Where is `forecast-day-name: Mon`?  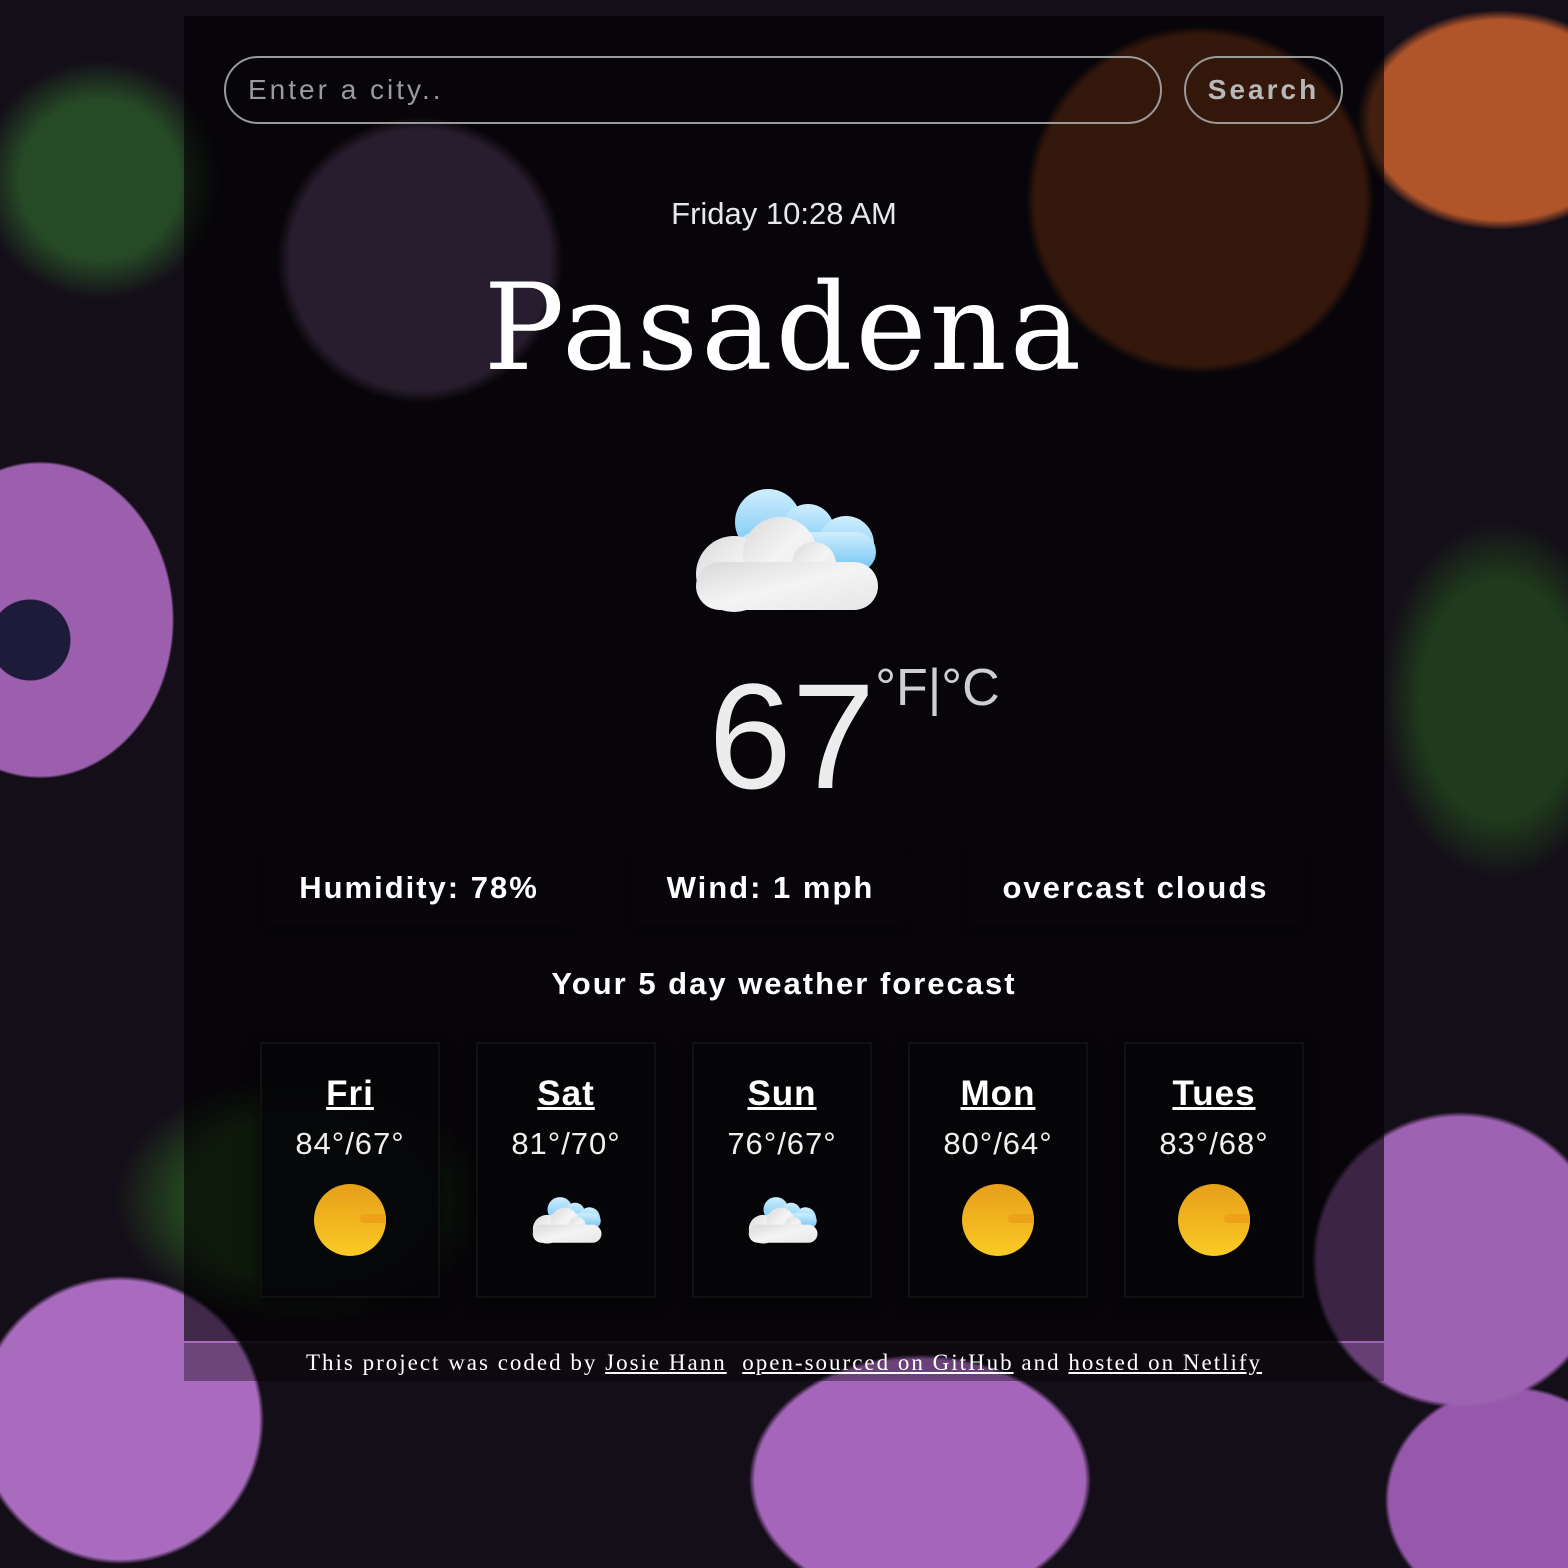 forecast-day-name: Mon is located at coordinates (998, 1094).